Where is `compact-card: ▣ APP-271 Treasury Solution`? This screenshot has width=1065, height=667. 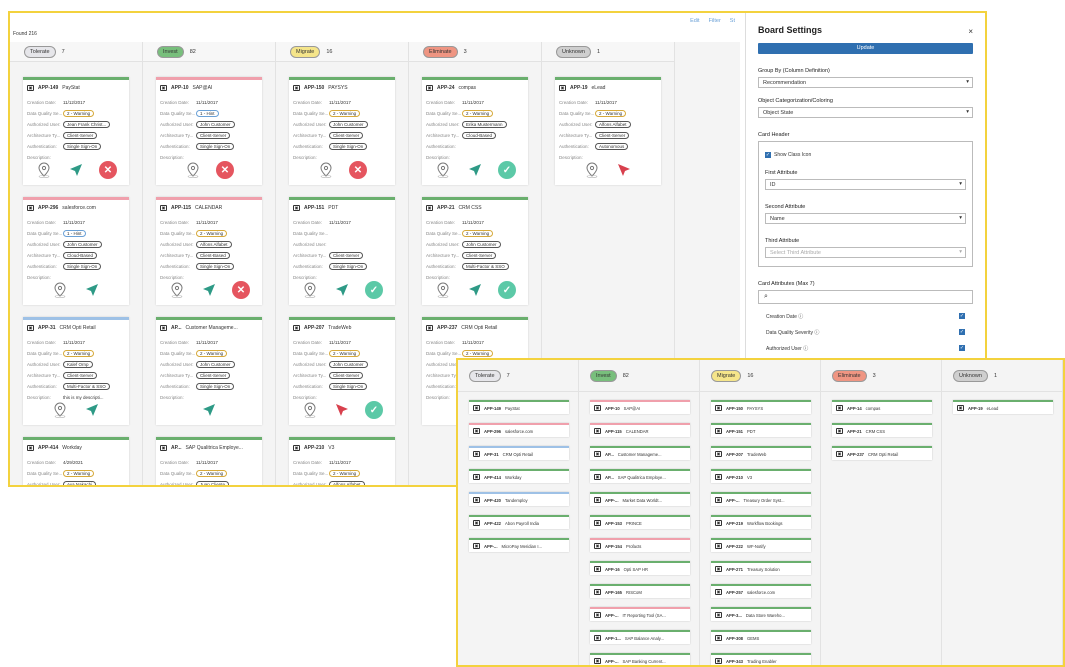 compact-card: ▣ APP-271 Treasury Solution is located at coordinates (761, 568).